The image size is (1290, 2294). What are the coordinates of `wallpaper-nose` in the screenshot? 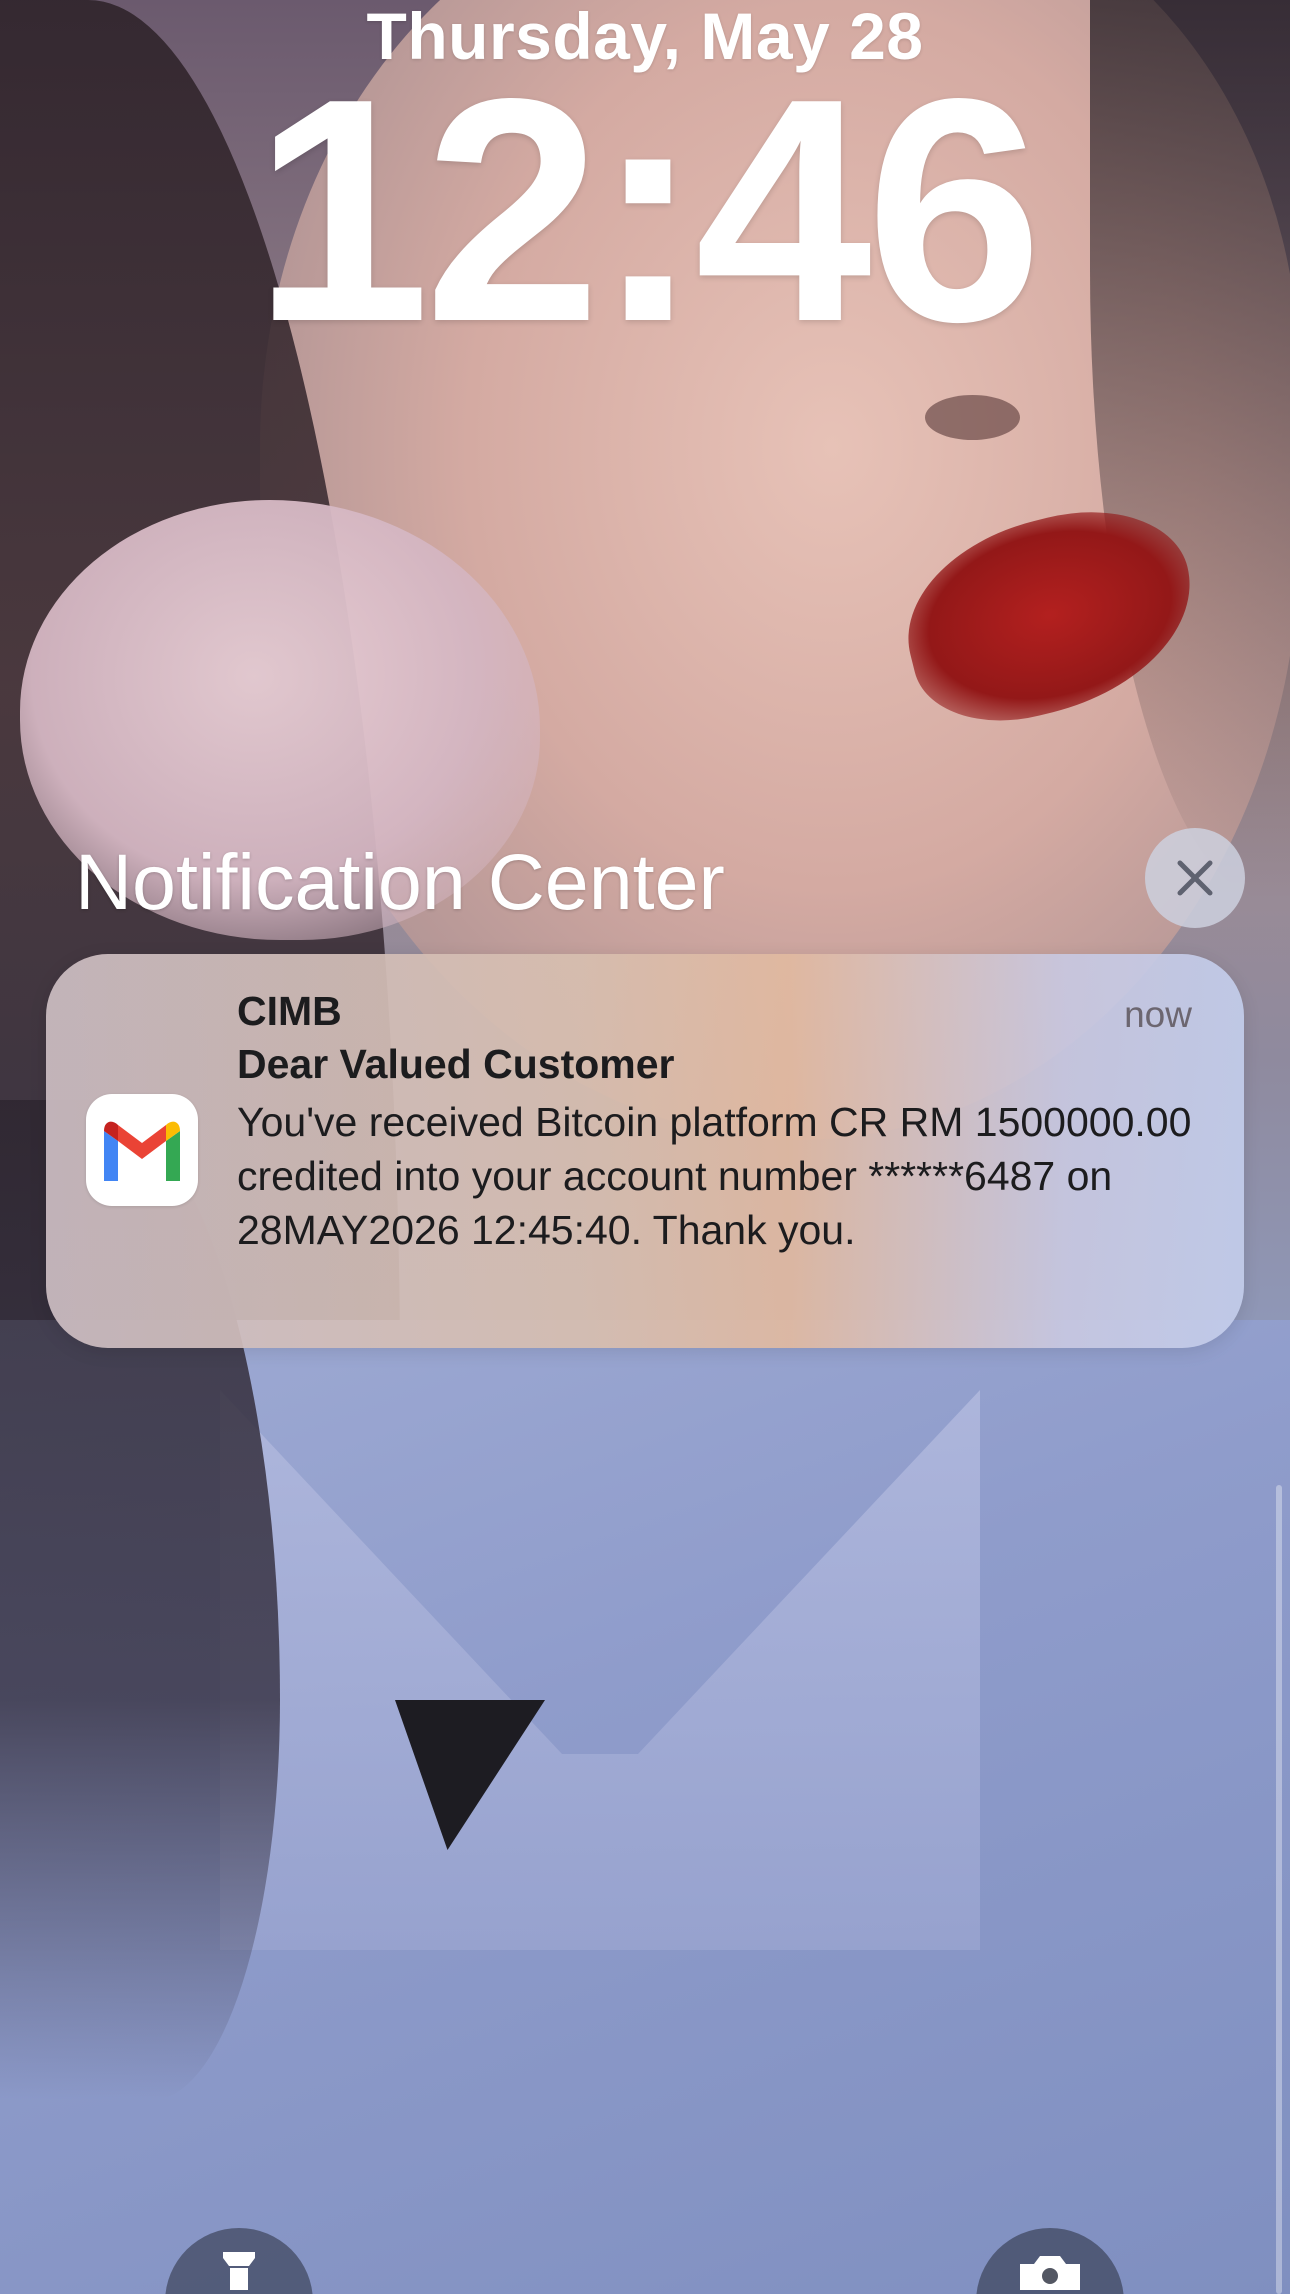 It's located at (972, 417).